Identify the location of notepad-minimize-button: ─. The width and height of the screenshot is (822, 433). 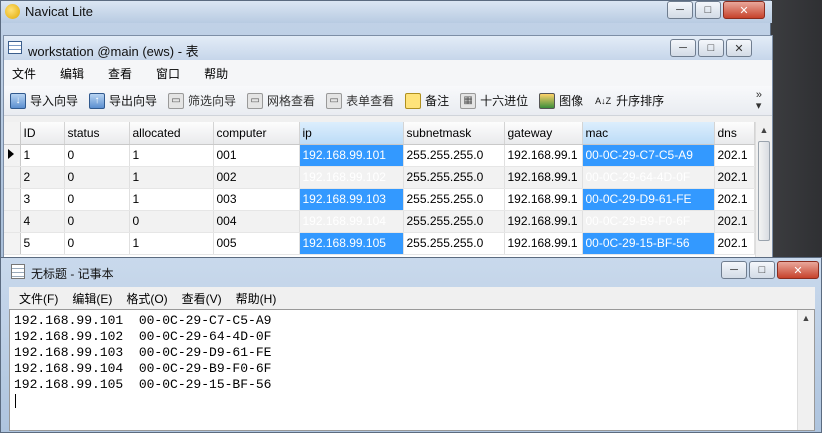
(734, 270).